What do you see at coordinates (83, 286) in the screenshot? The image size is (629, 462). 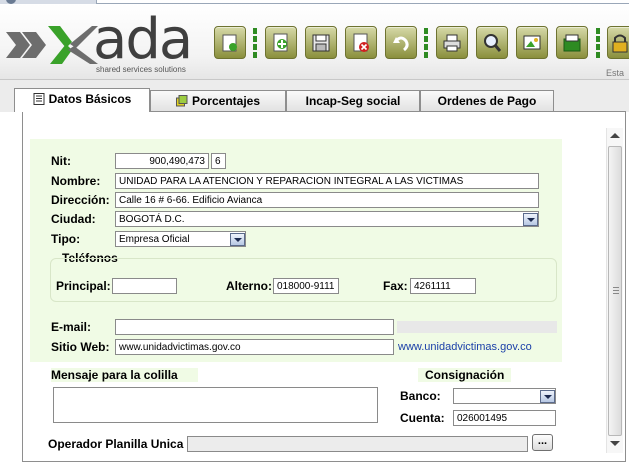 I see `principal-label: Principal:` at bounding box center [83, 286].